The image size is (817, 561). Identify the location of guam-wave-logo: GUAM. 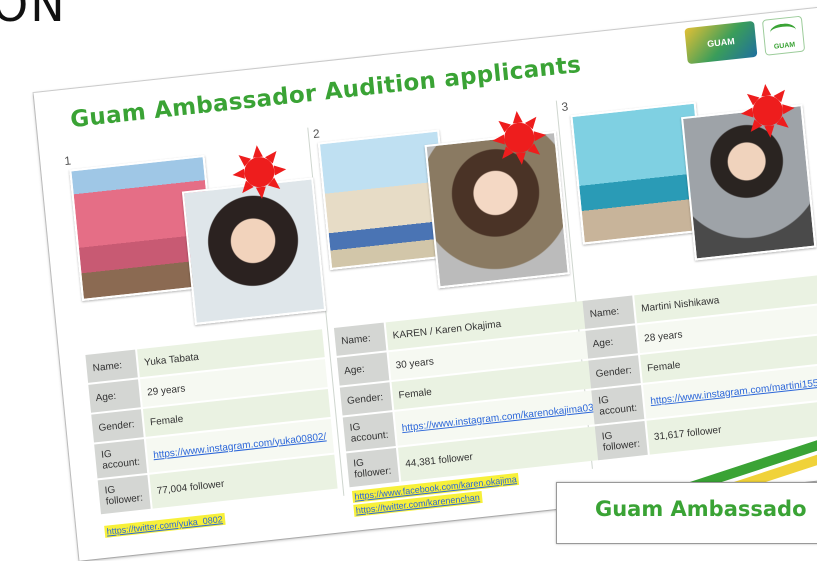
(783, 35).